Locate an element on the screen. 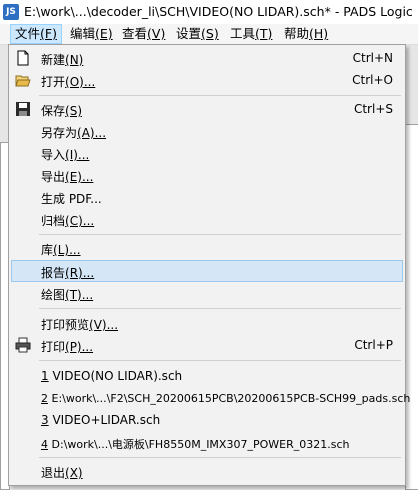 The image size is (418, 490). workspace-edge is located at coordinates (411, 307).